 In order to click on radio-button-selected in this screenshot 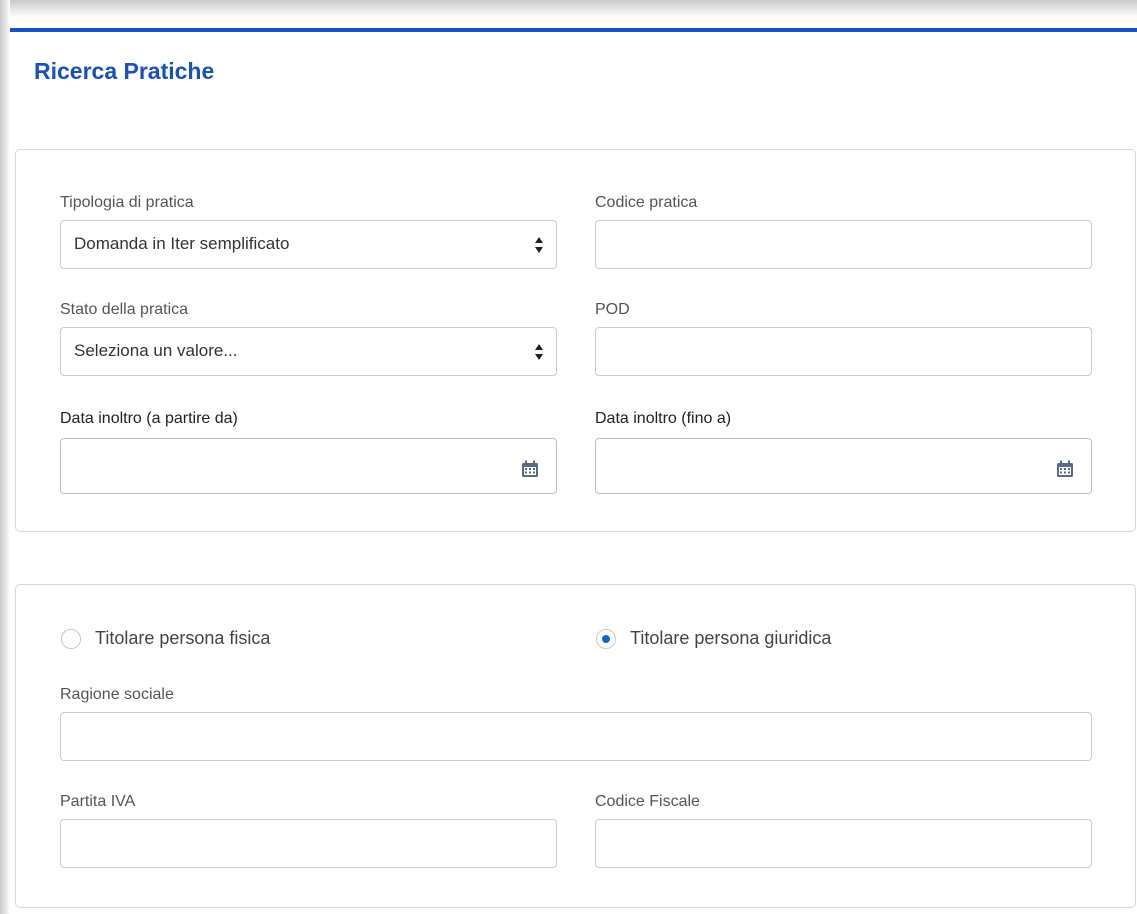, I will do `click(606, 638)`.